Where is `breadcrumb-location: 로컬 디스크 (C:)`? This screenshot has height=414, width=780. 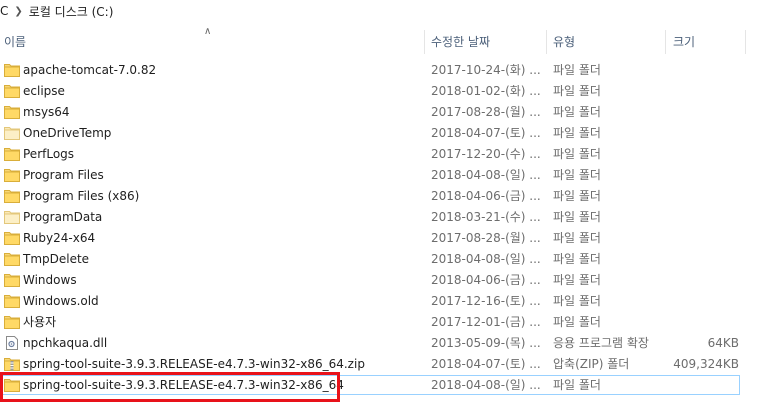 breadcrumb-location: 로컬 디스크 (C:) is located at coordinates (71, 11).